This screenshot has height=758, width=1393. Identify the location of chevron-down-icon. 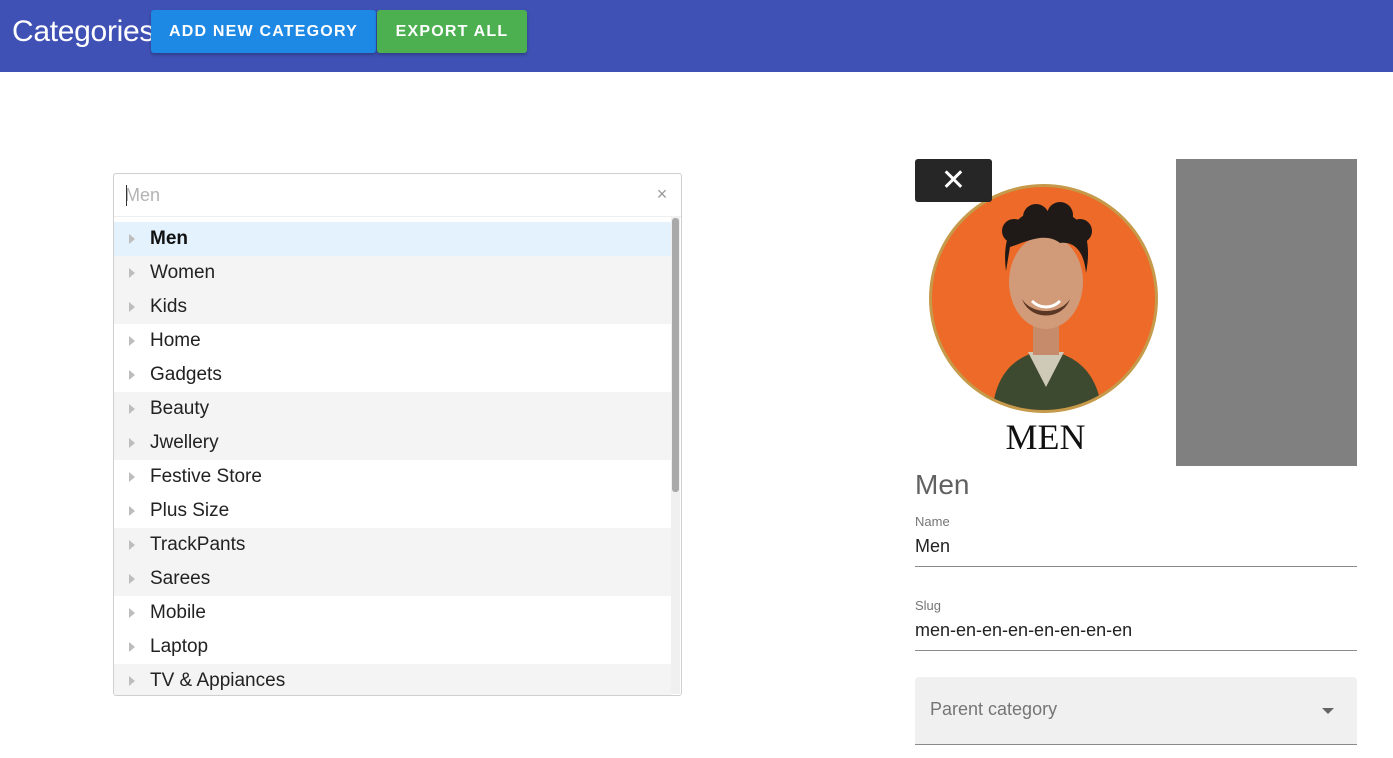
(1328, 711).